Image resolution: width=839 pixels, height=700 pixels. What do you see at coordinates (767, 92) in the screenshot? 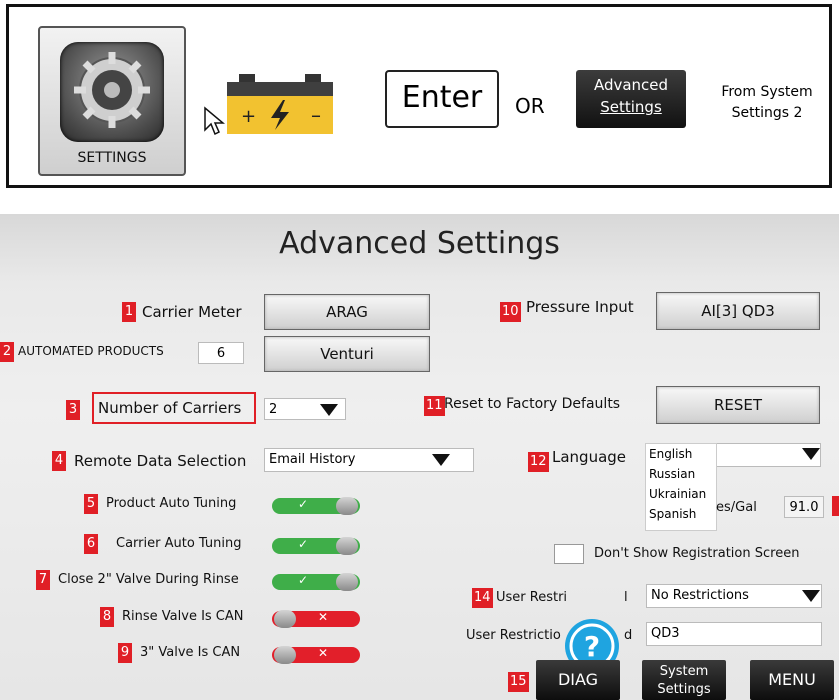
I see `from-system-line1: From System` at bounding box center [767, 92].